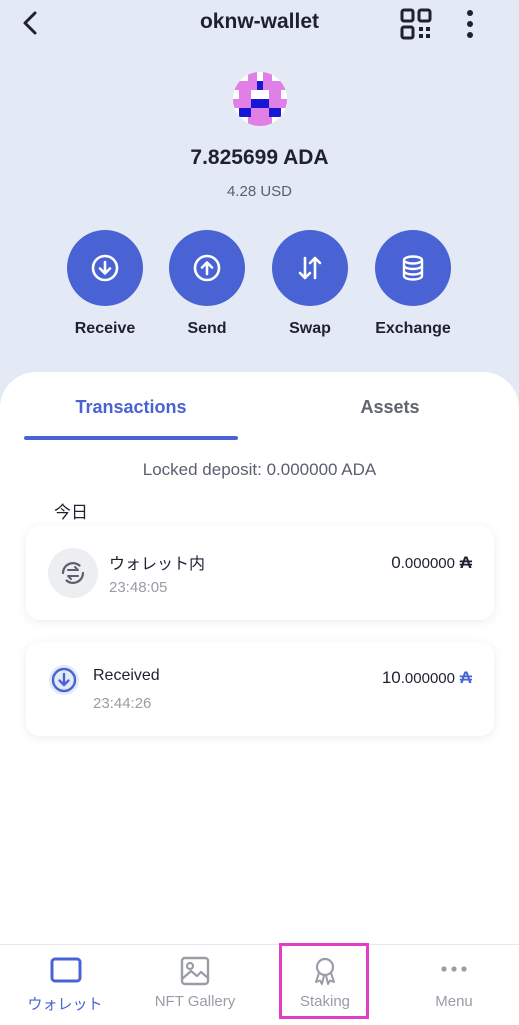 Image resolution: width=519 pixels, height=1025 pixels. What do you see at coordinates (310, 284) in the screenshot?
I see `swap-button: Swap` at bounding box center [310, 284].